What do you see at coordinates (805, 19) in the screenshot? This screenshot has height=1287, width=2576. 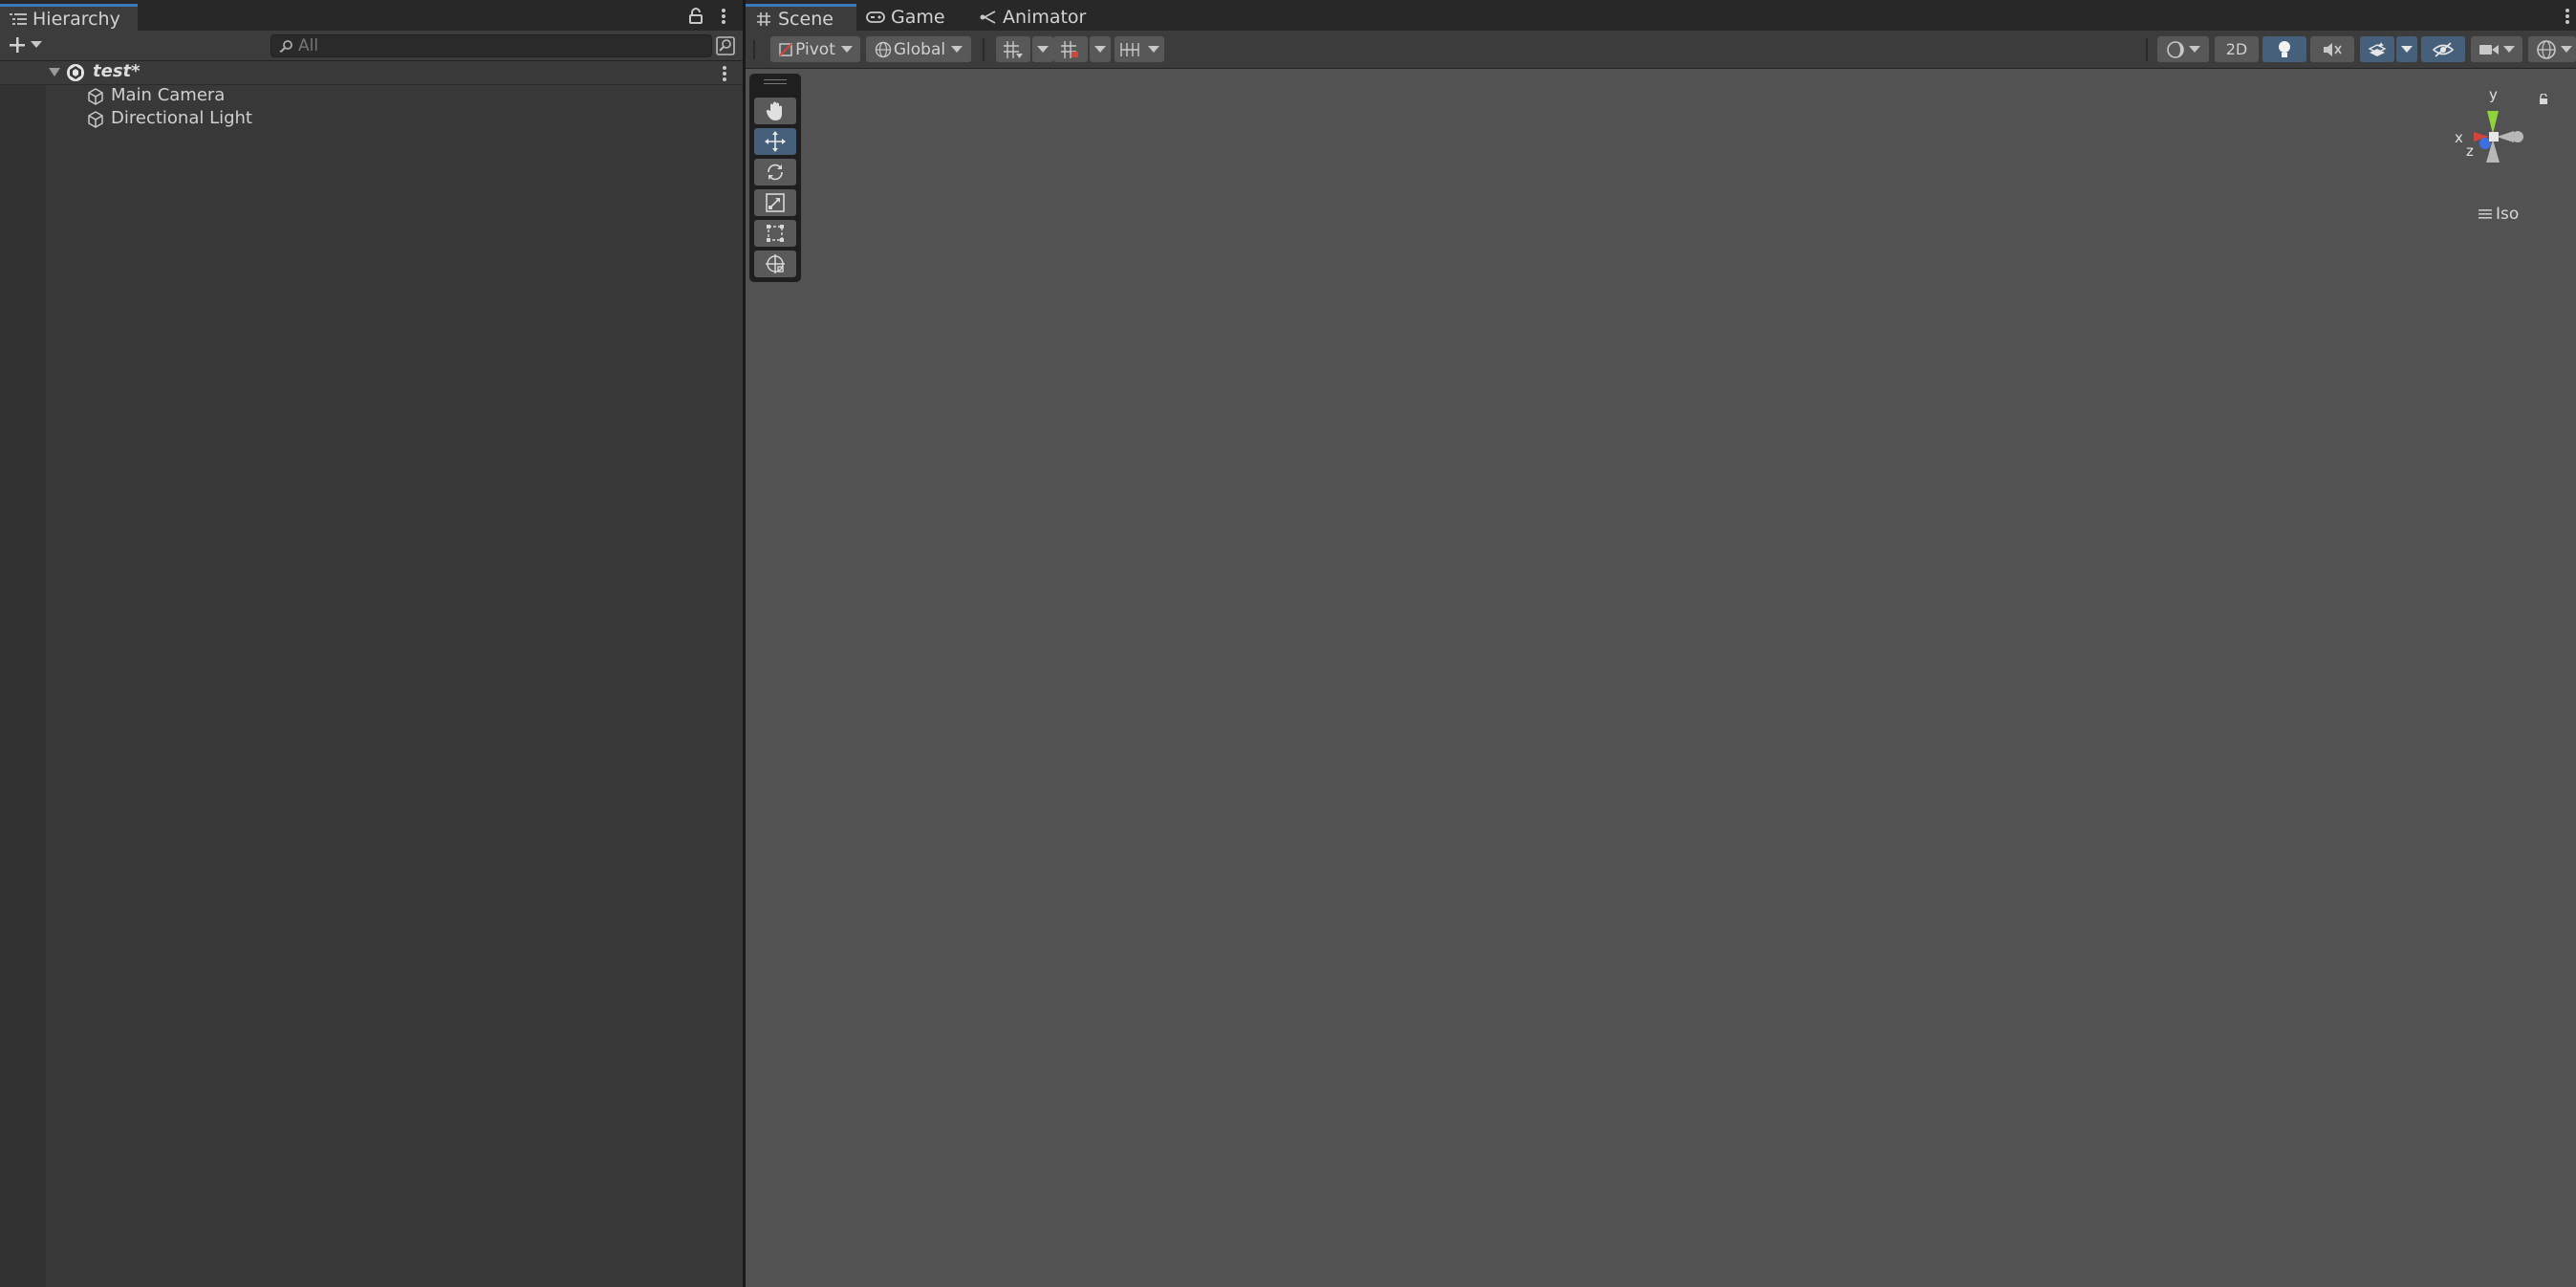 I see `tab-label: Scene` at bounding box center [805, 19].